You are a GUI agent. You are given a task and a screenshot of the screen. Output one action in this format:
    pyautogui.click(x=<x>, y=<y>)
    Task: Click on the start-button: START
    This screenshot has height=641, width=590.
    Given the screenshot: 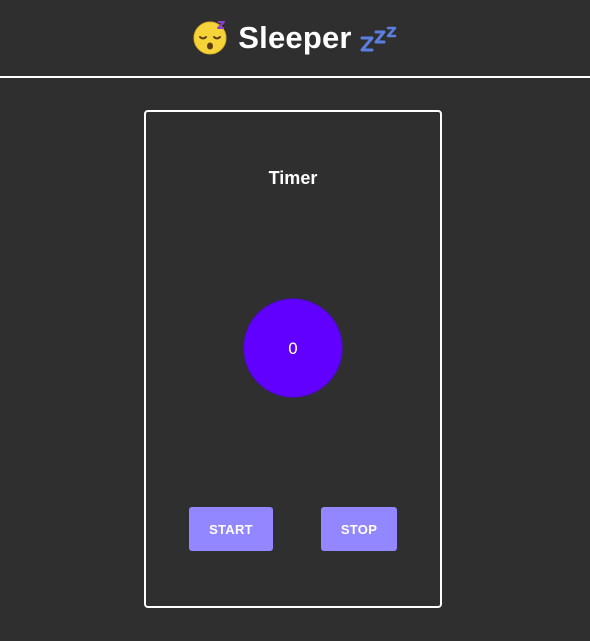 What is the action you would take?
    pyautogui.click(x=231, y=529)
    